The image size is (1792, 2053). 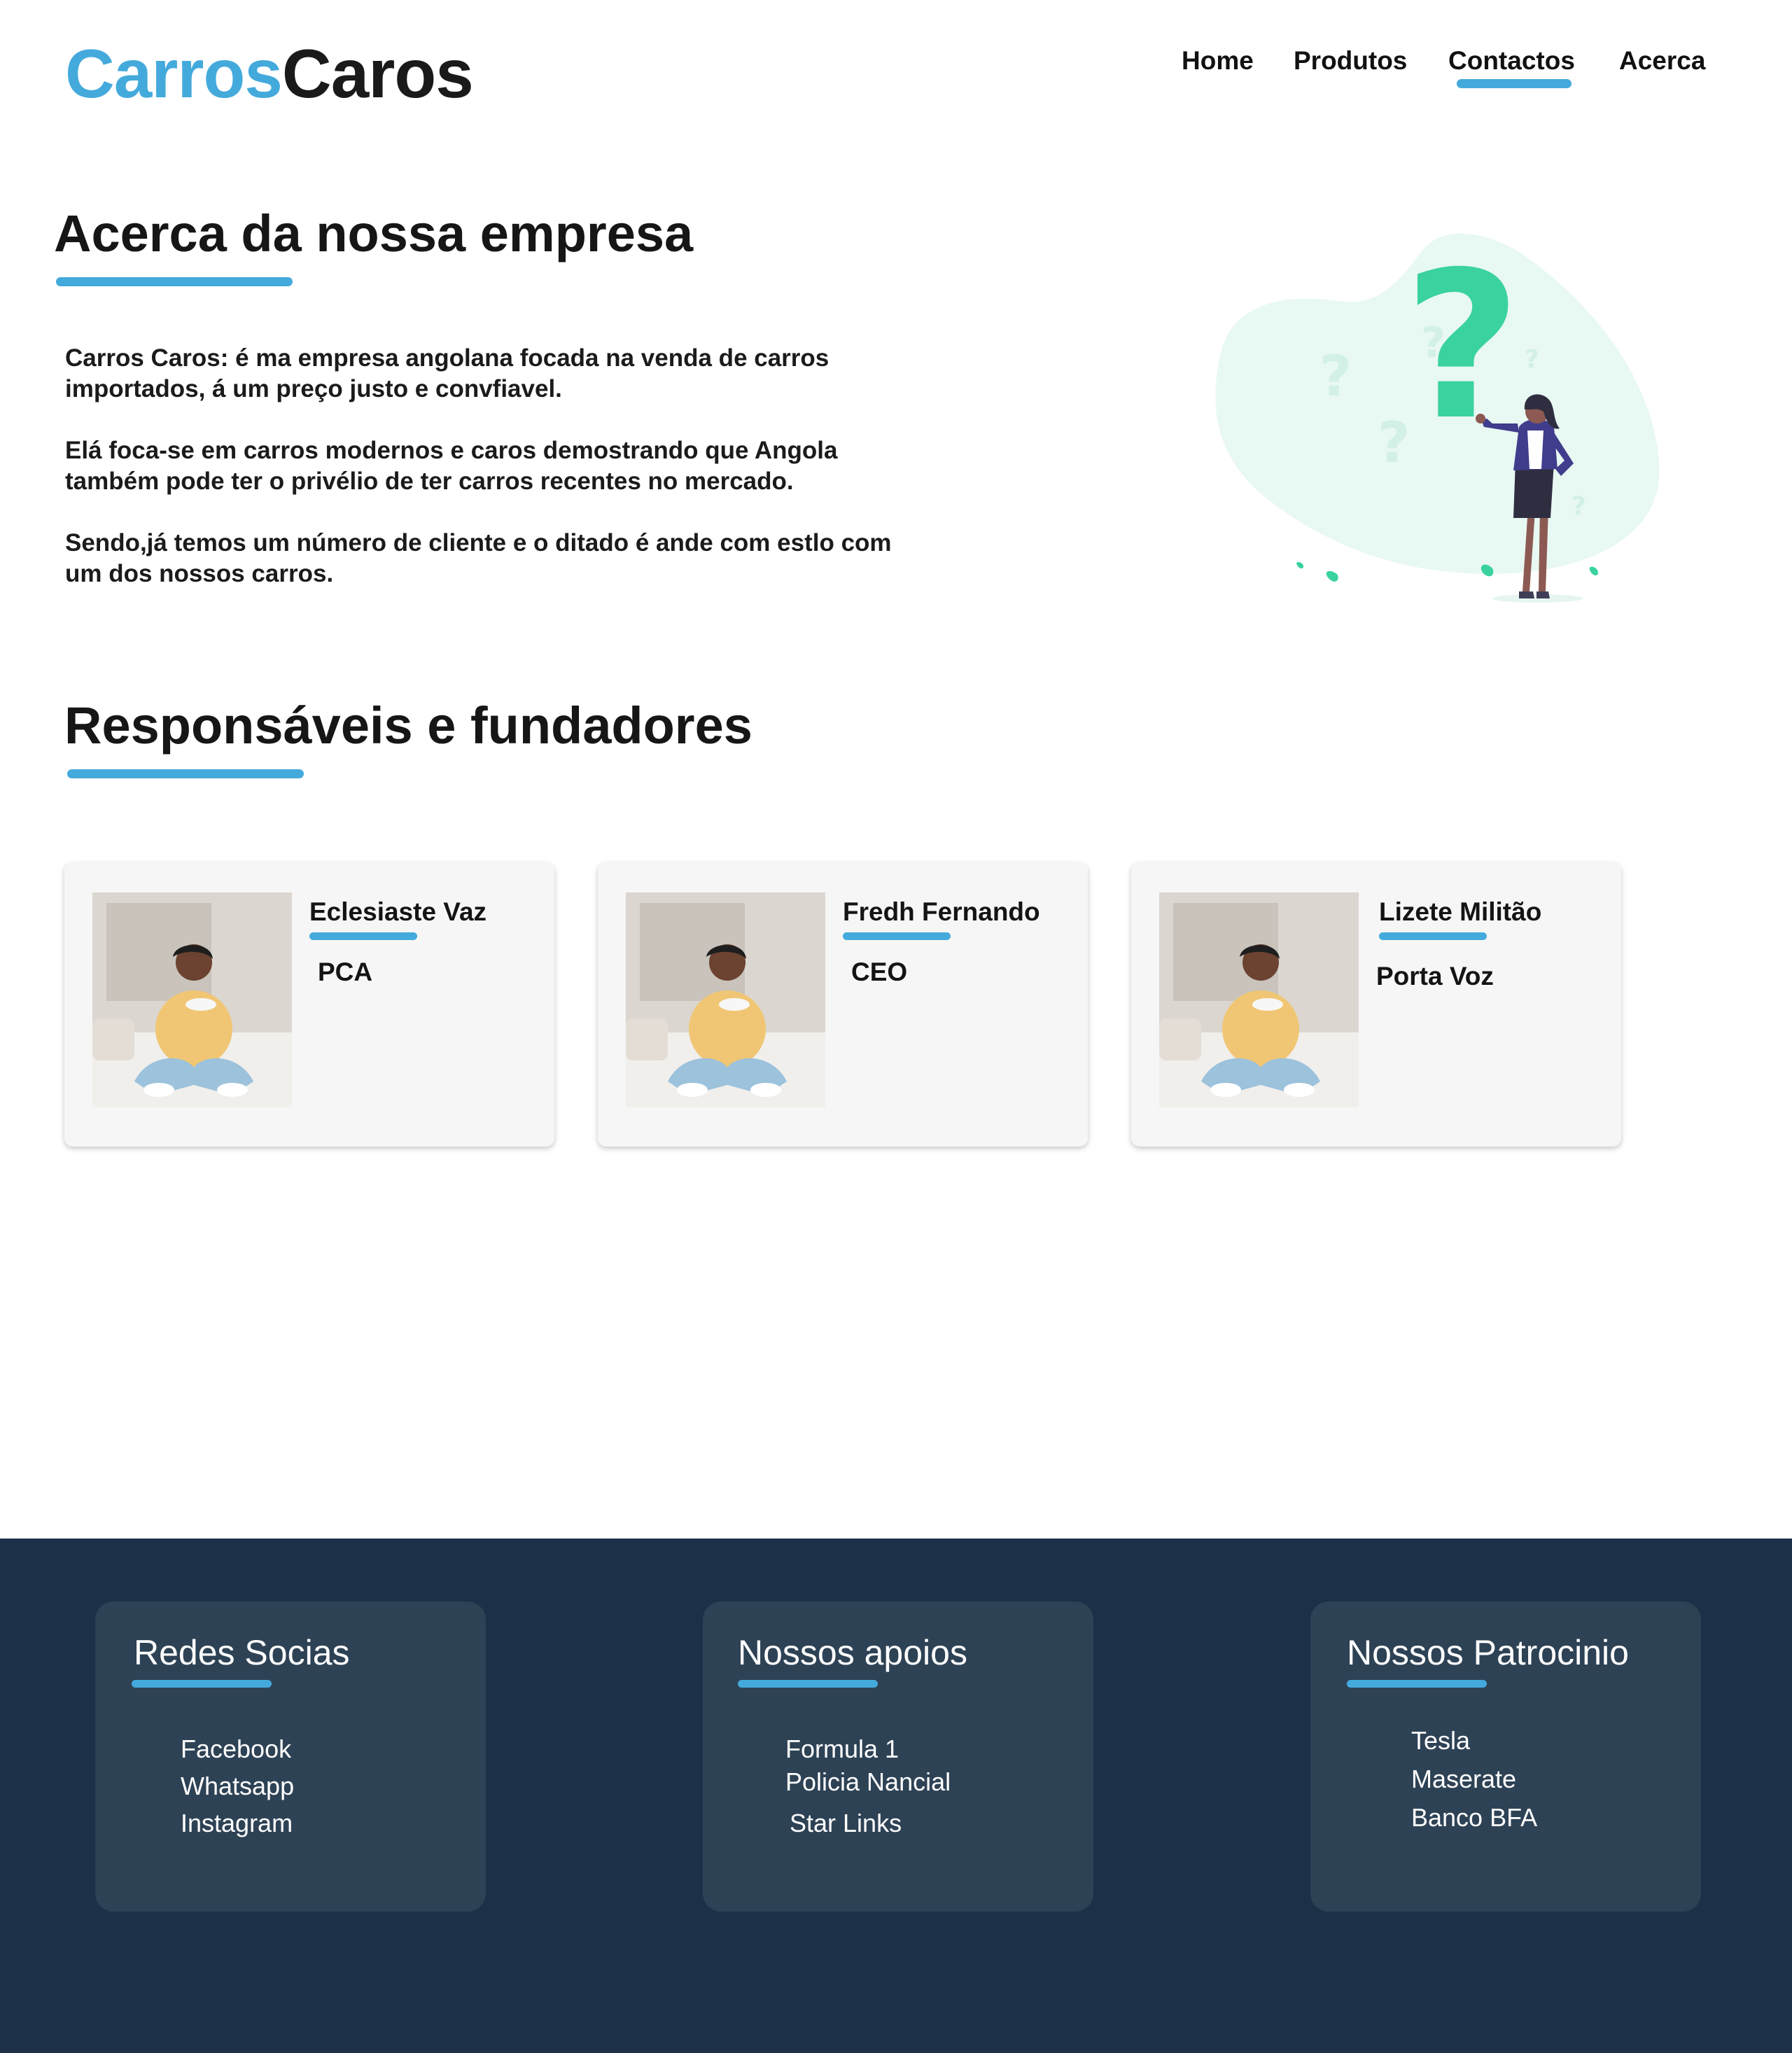 I want to click on team-title: Responsáveis e fundadores, so click(x=408, y=726).